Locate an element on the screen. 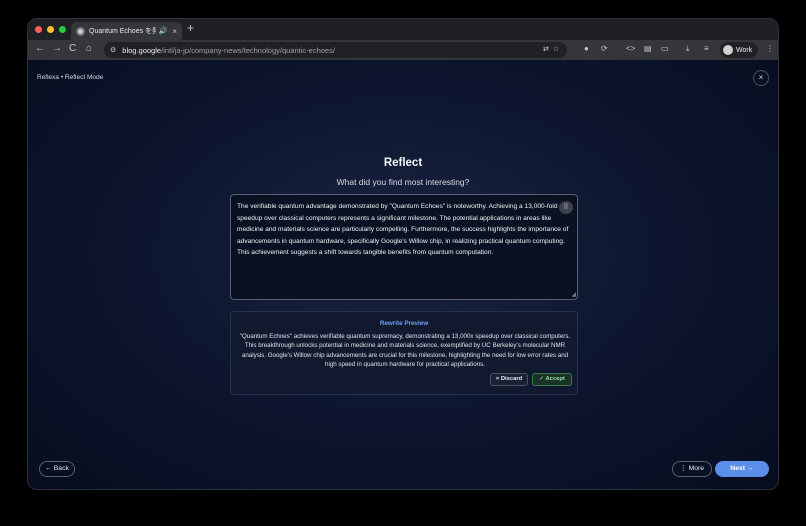 The image size is (806, 526). home-icon: ⌂ is located at coordinates (89, 48).